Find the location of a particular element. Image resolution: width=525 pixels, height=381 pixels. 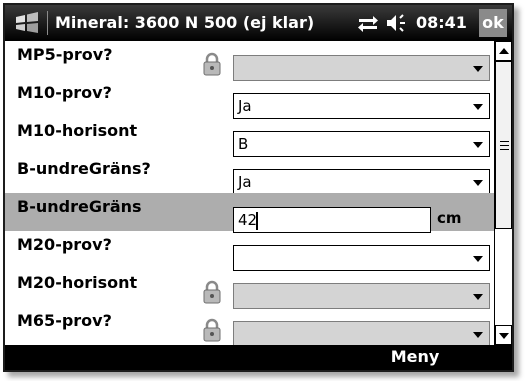

menu-softkey: Meny is located at coordinates (415, 357).